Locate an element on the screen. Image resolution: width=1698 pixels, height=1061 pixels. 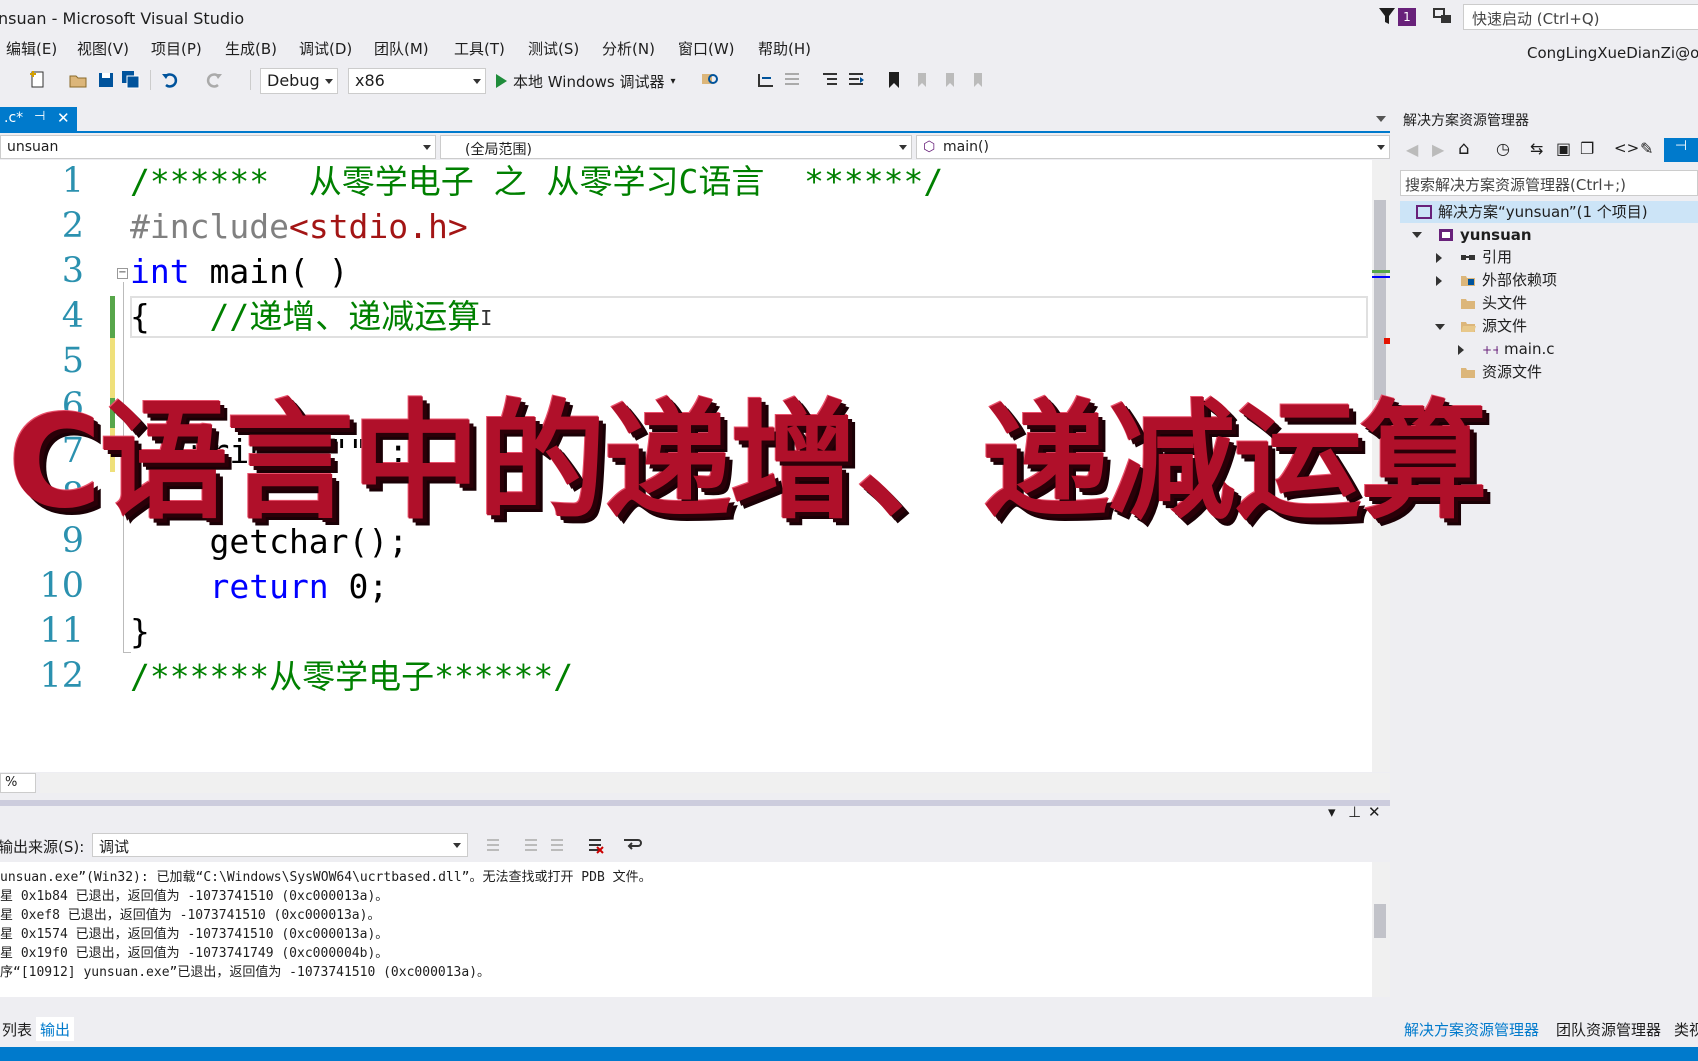
find-icon is located at coordinates (710, 80).